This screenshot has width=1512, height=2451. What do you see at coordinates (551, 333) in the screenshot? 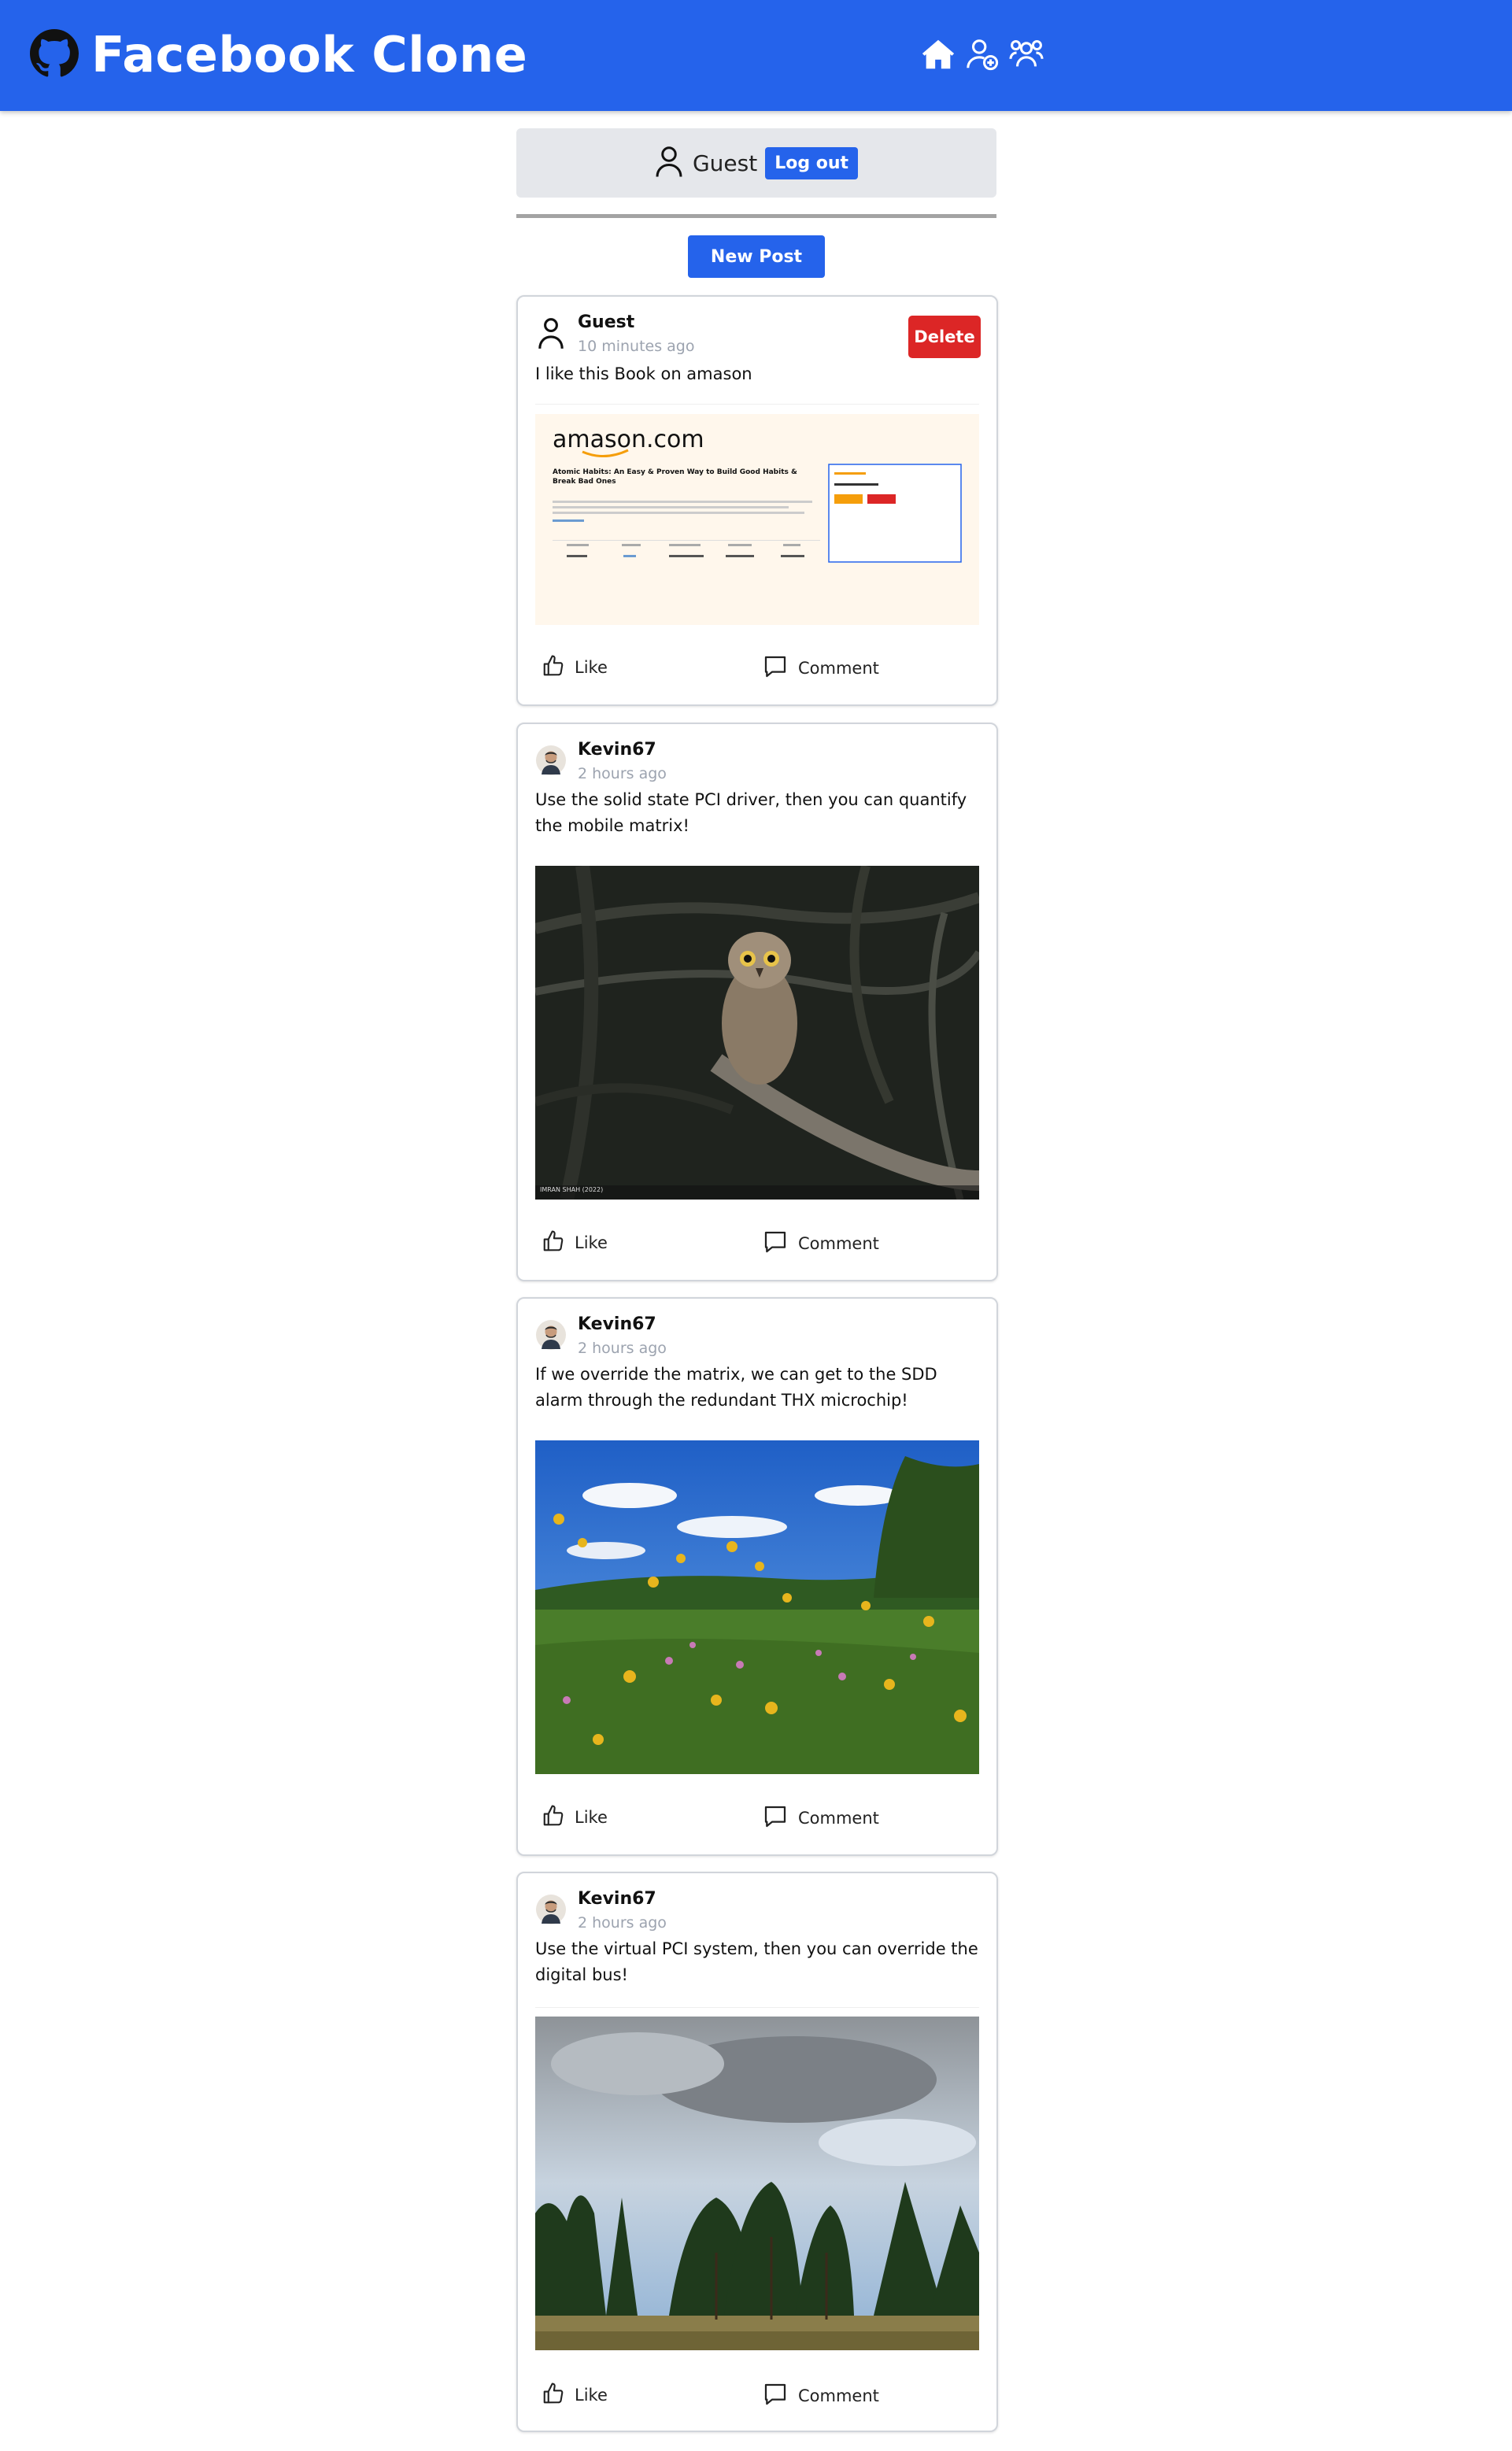
I see `guest-avatar-icon` at bounding box center [551, 333].